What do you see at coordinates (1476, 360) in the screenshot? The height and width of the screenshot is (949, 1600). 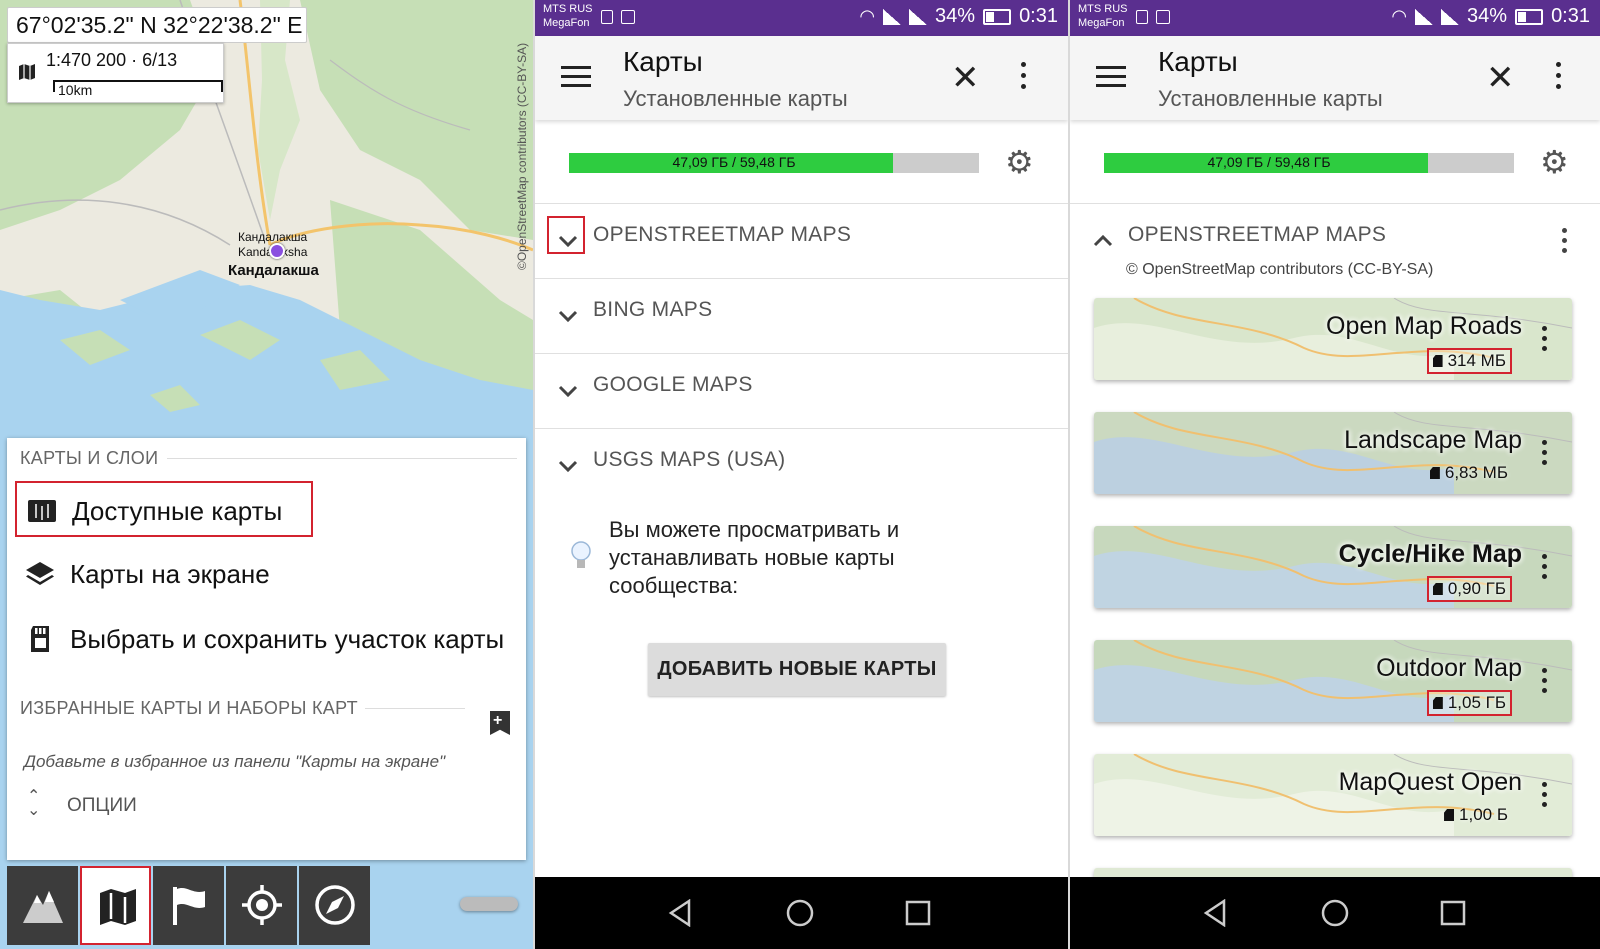 I see `map-size-value: 314 МБ` at bounding box center [1476, 360].